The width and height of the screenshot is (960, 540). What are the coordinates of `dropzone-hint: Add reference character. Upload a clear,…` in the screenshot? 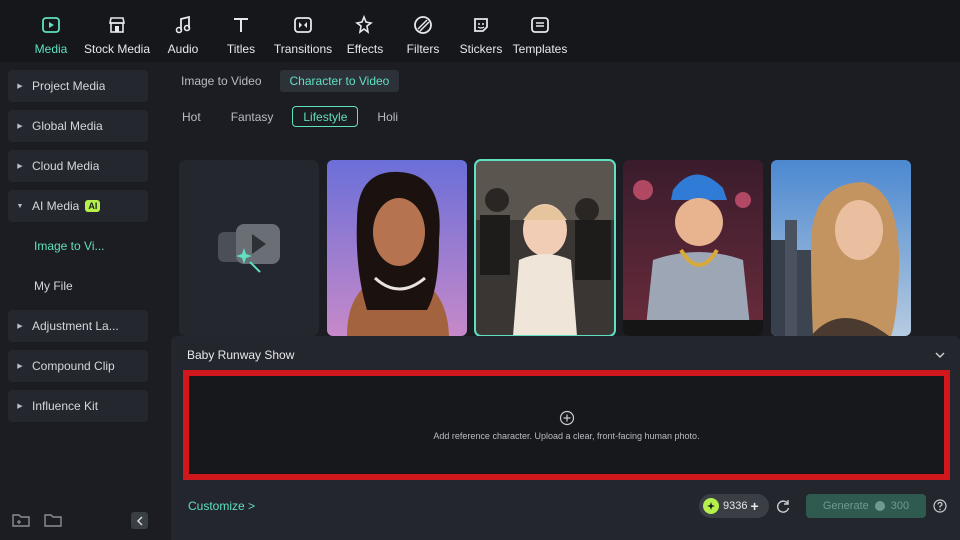 It's located at (566, 435).